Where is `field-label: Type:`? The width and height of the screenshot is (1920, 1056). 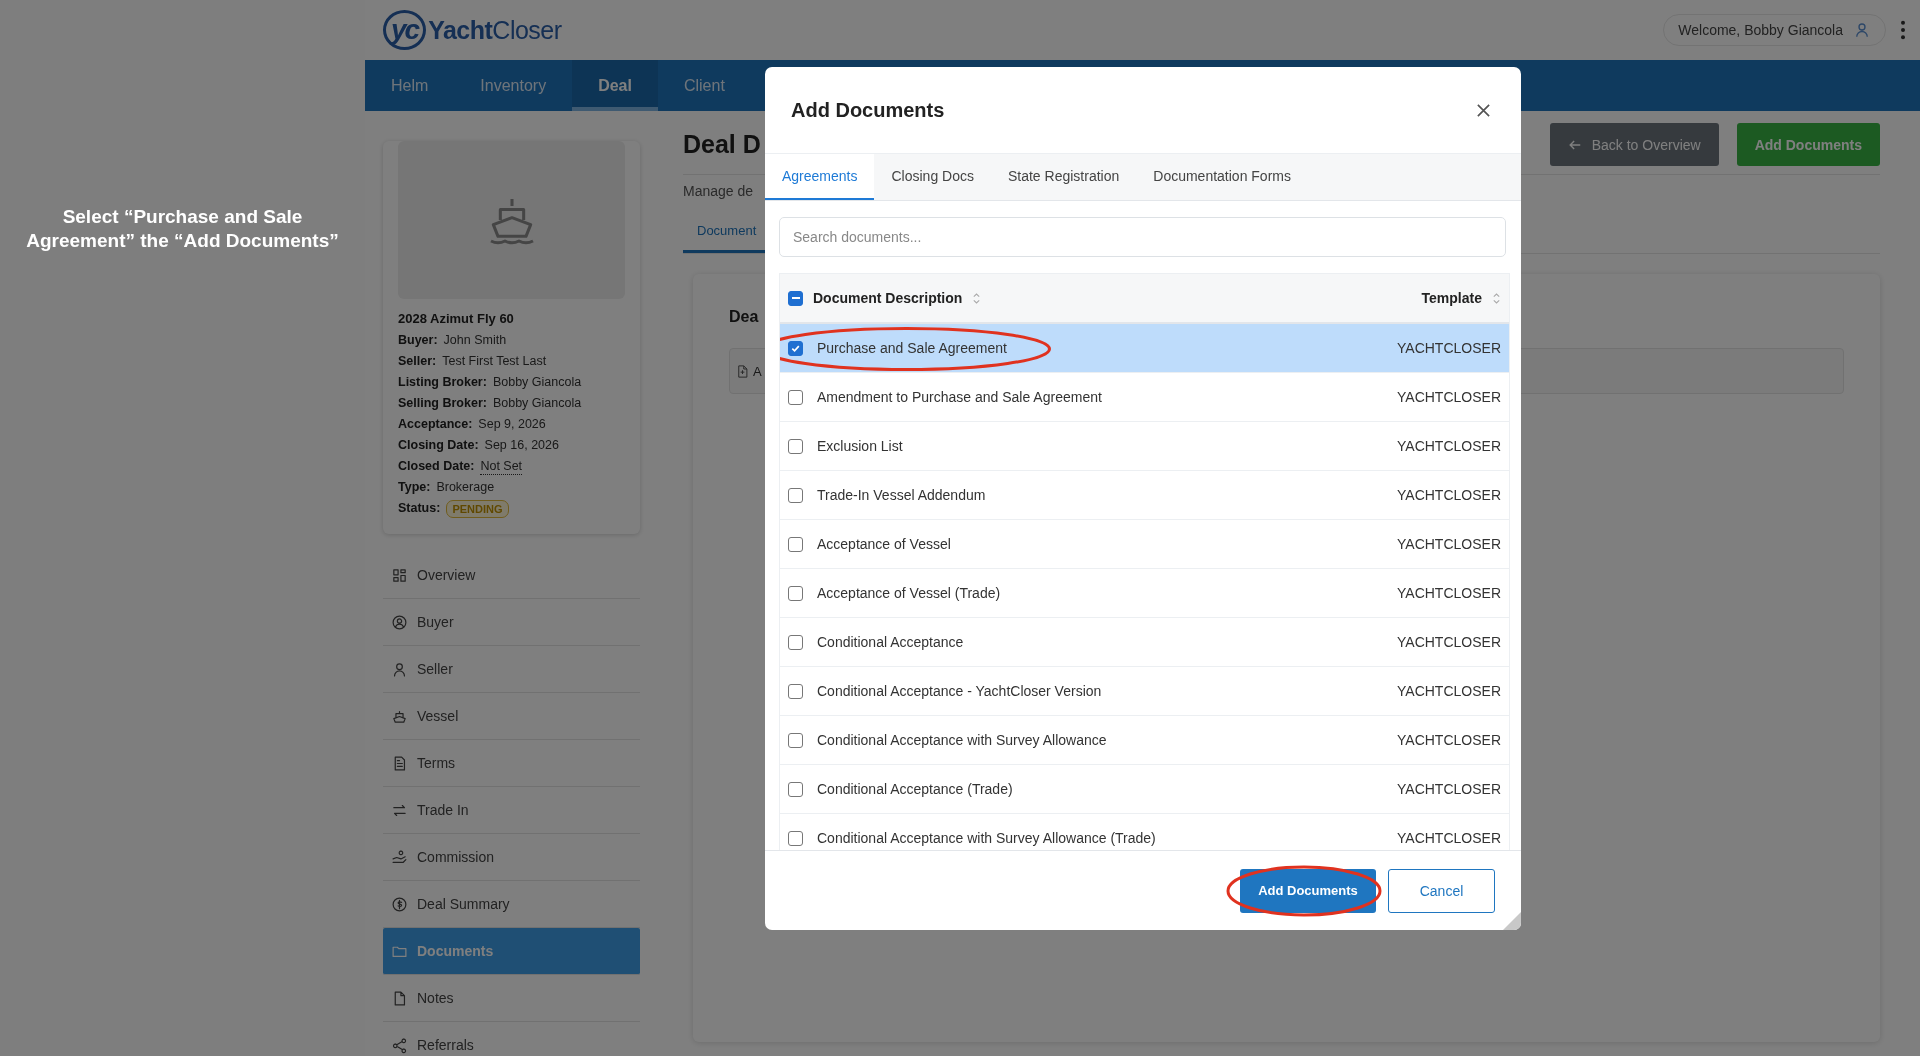
field-label: Type: is located at coordinates (414, 487).